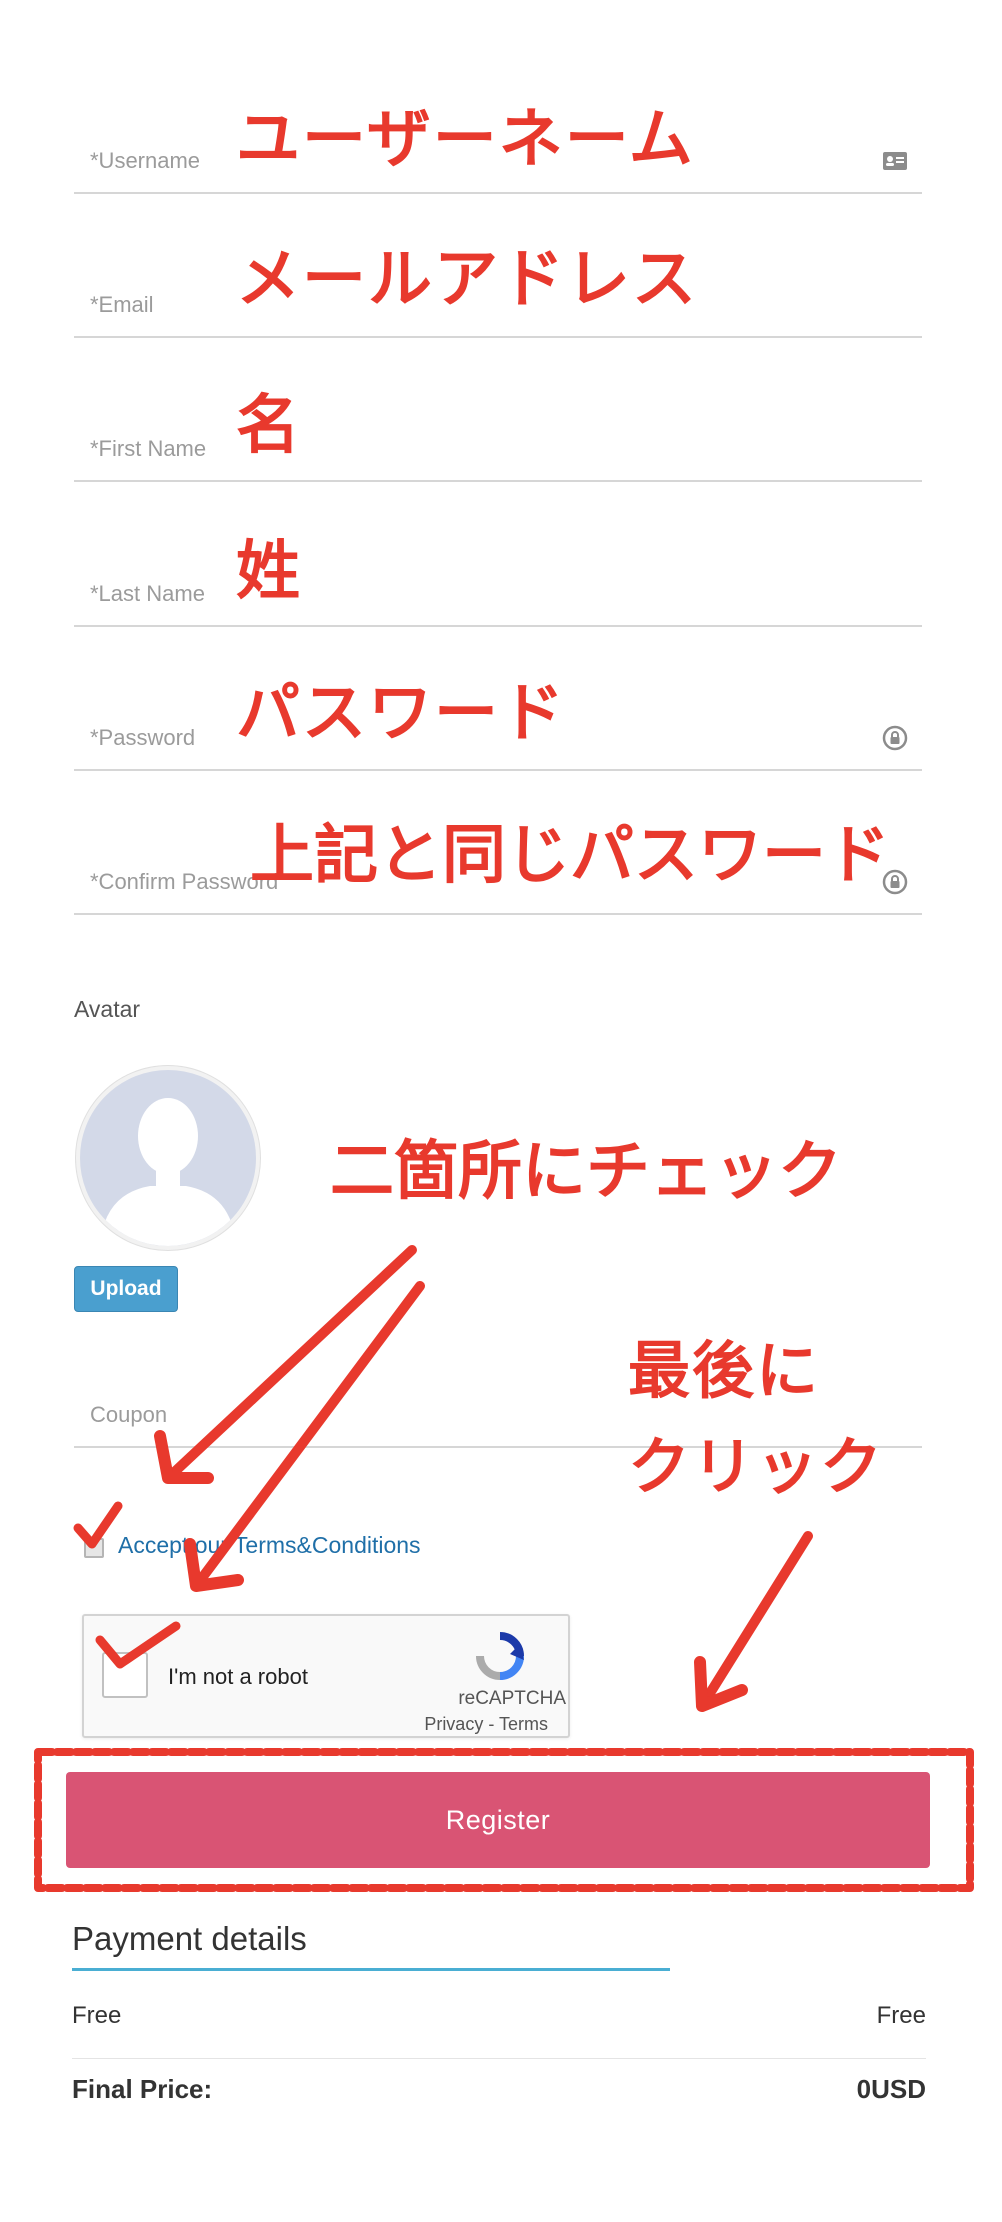 The width and height of the screenshot is (1002, 2222). I want to click on id-card-icon, so click(895, 161).